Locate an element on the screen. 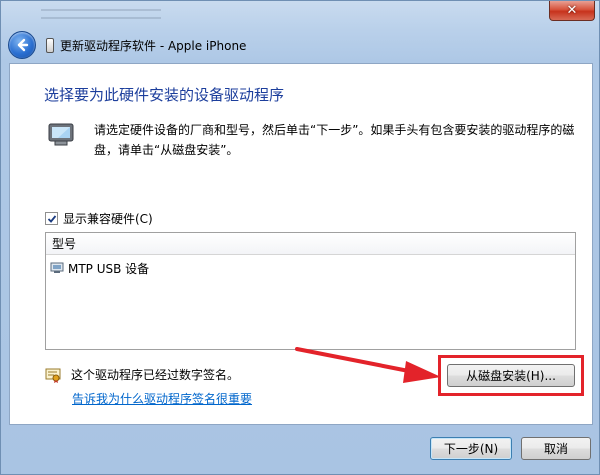 This screenshot has width=600, height=475. list-item: MTP USB 设备 is located at coordinates (312, 268).